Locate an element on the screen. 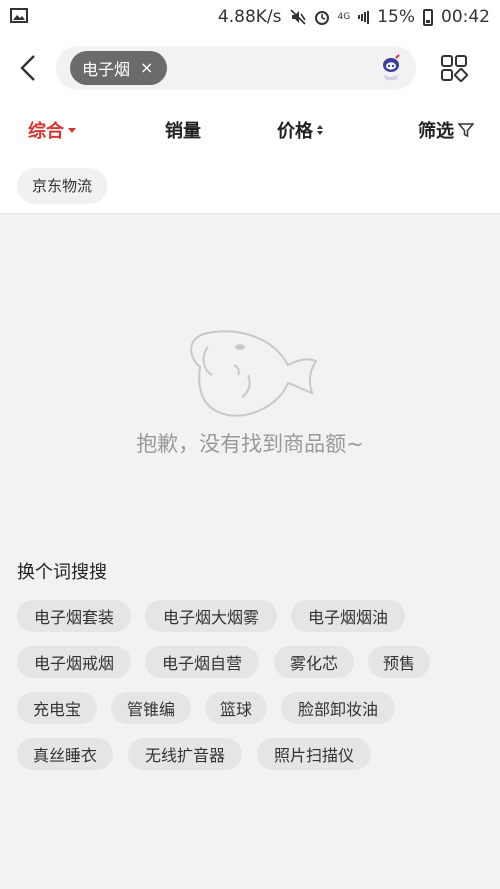 This screenshot has width=500, height=889. grid-icon is located at coordinates (454, 68).